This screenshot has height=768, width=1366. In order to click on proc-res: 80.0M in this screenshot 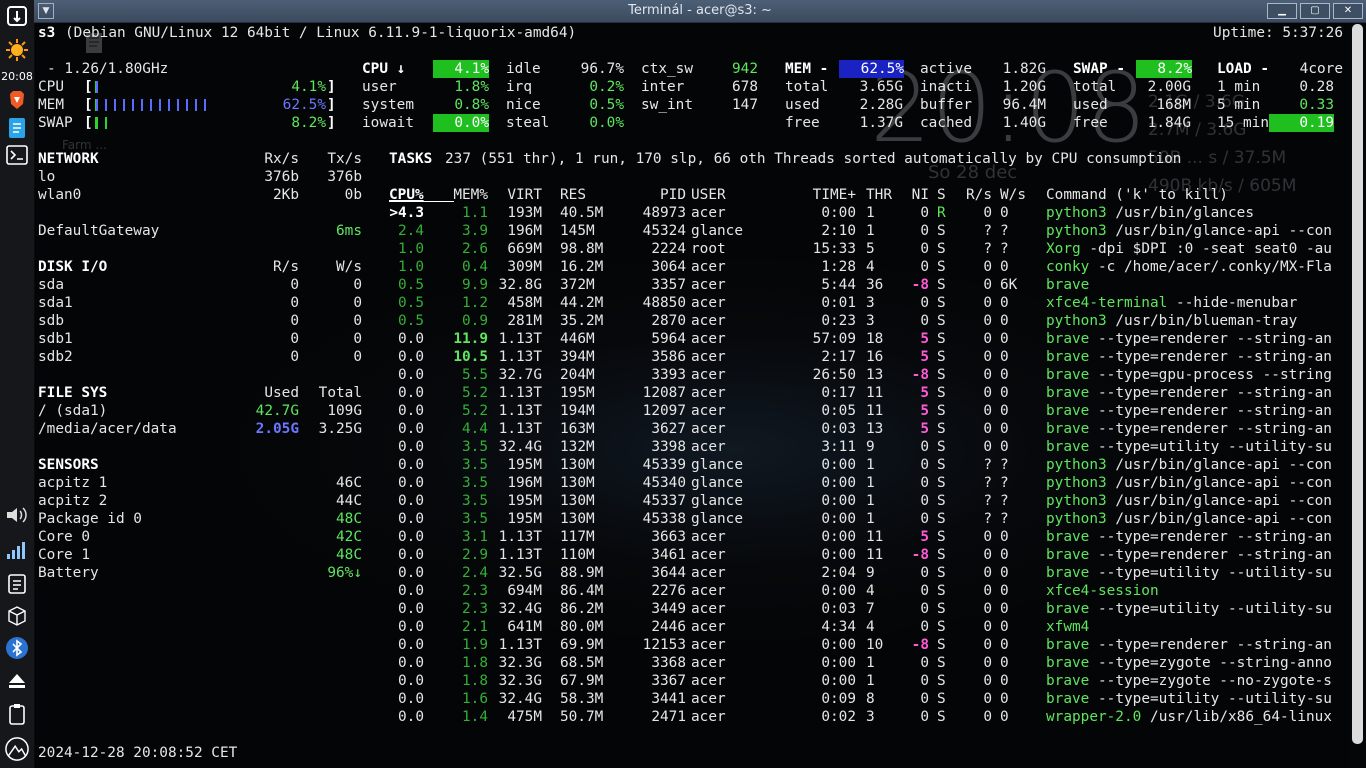, I will do `click(582, 627)`.